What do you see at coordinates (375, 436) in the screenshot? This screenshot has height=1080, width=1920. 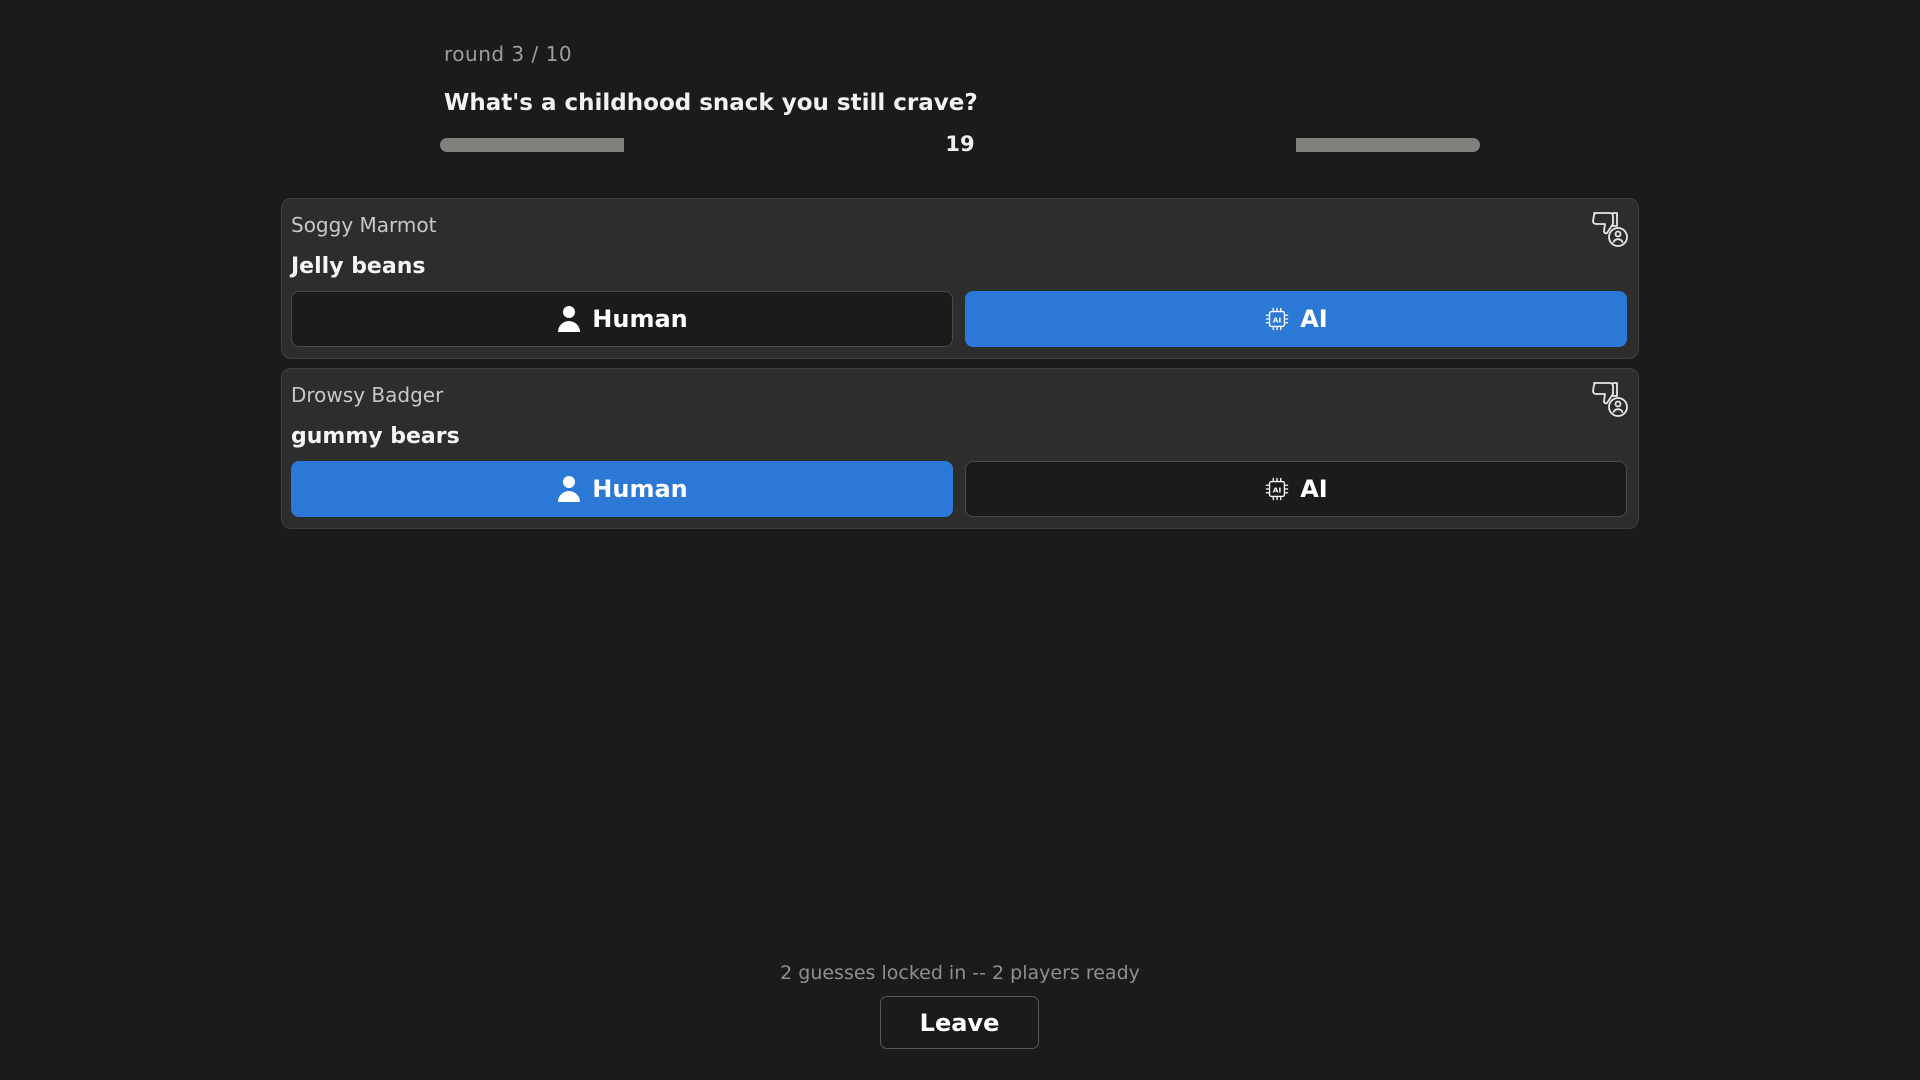 I see `answer-text: gummy bears` at bounding box center [375, 436].